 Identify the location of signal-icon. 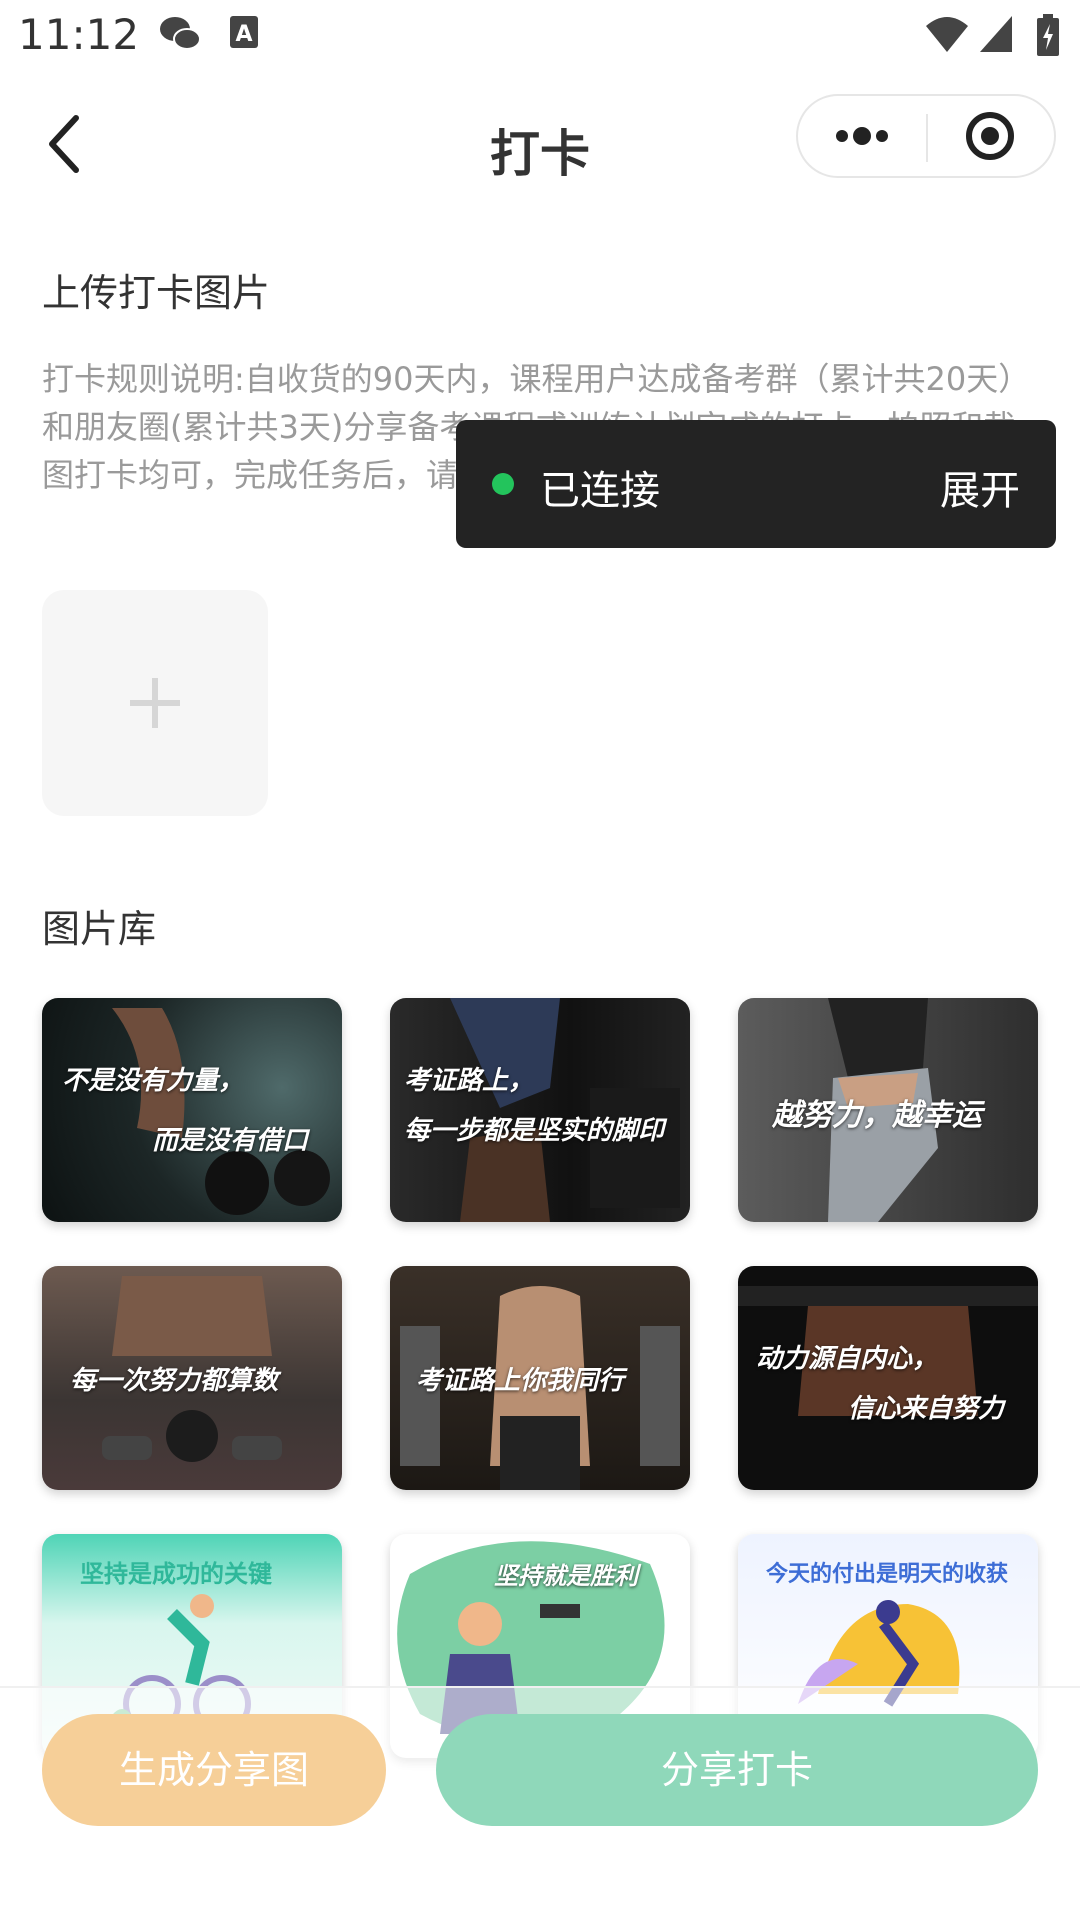
(996, 34).